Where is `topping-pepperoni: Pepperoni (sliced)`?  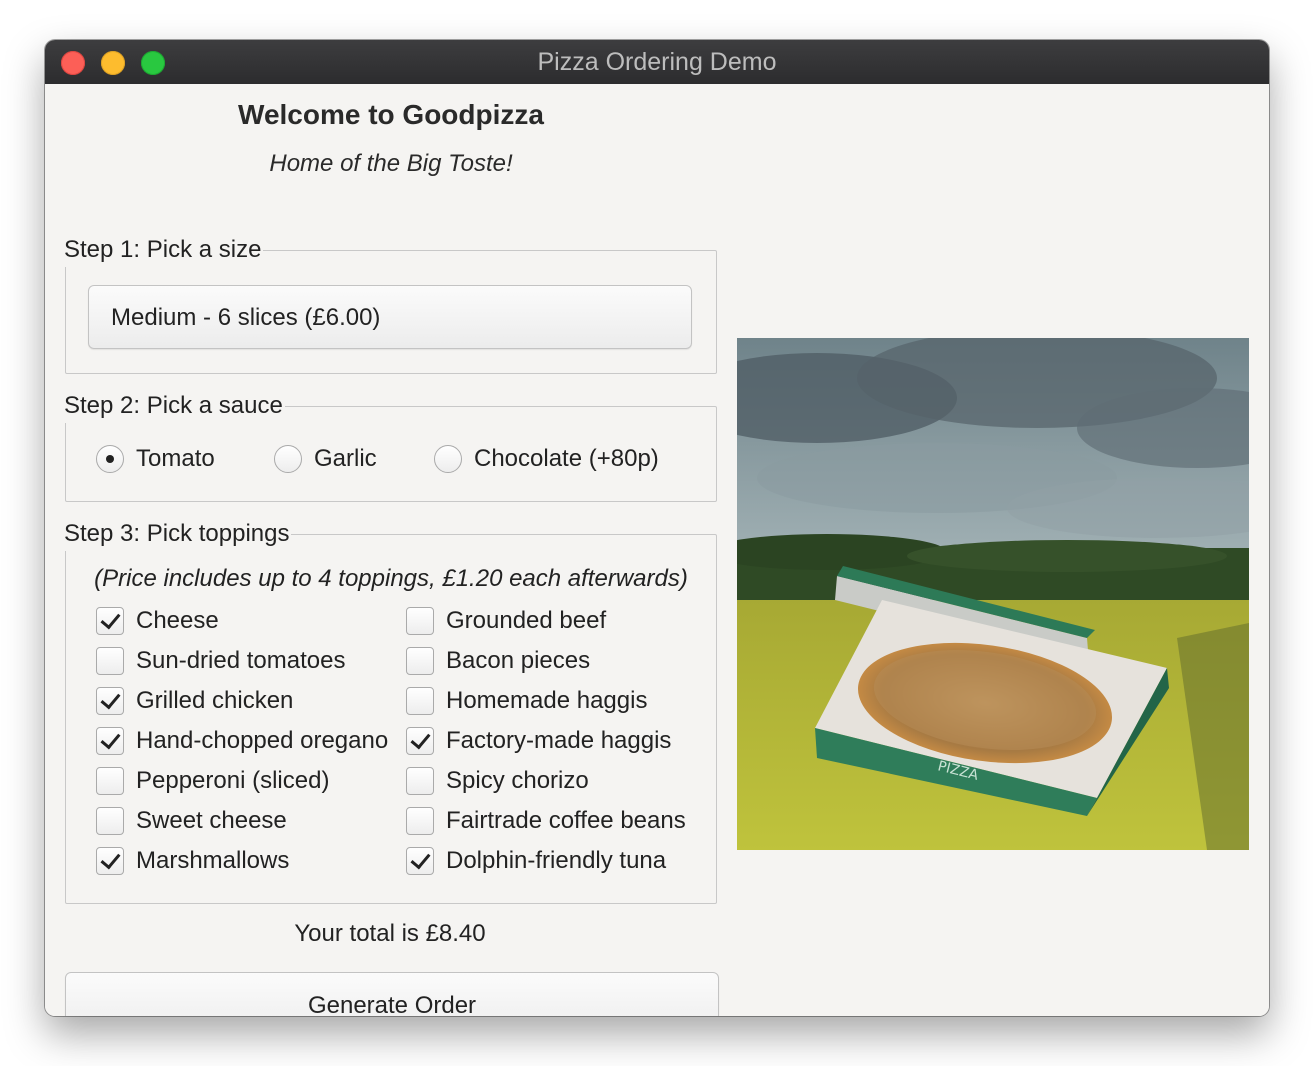
topping-pepperoni: Pepperoni (sliced) is located at coordinates (212, 781).